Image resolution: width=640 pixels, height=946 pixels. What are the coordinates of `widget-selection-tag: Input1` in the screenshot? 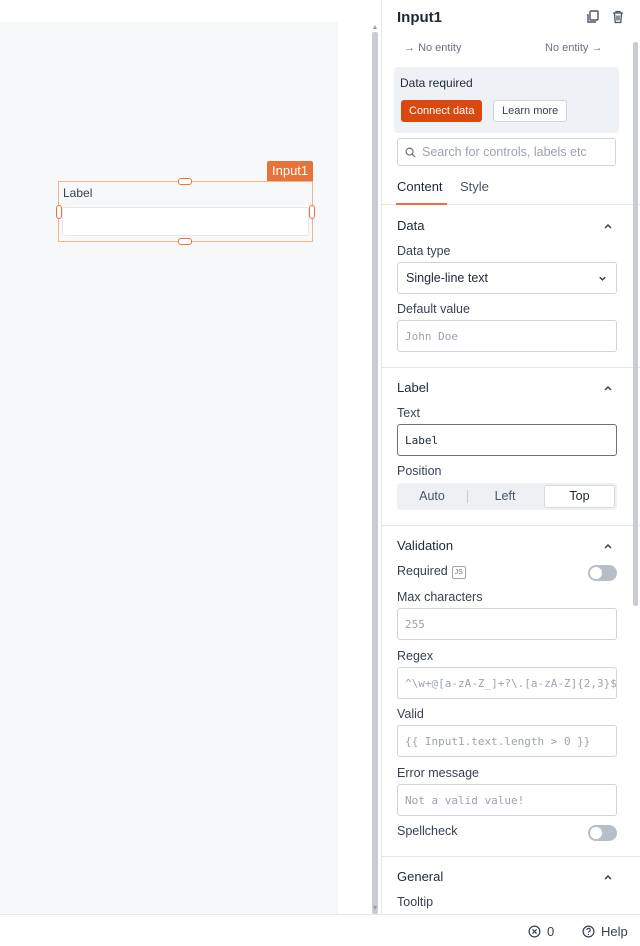 It's located at (290, 171).